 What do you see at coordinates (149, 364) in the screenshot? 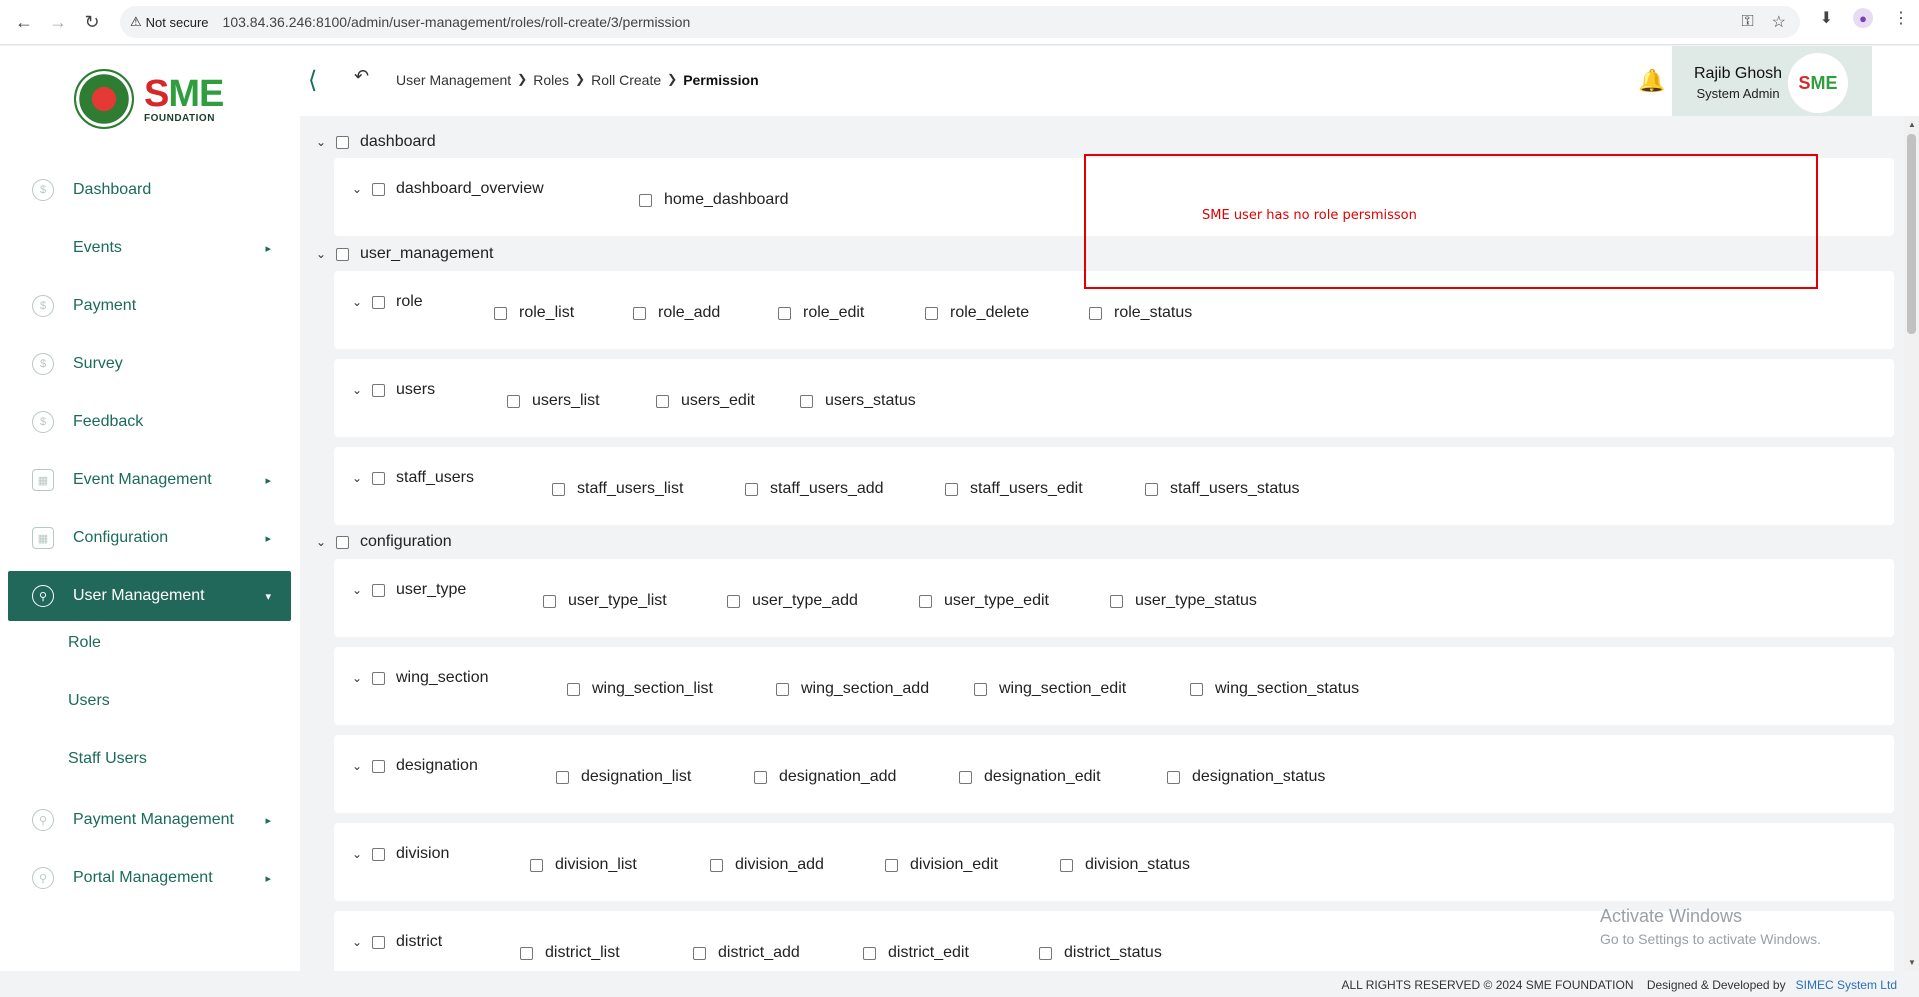
I see `sidebar-item-survey: $ Survey` at bounding box center [149, 364].